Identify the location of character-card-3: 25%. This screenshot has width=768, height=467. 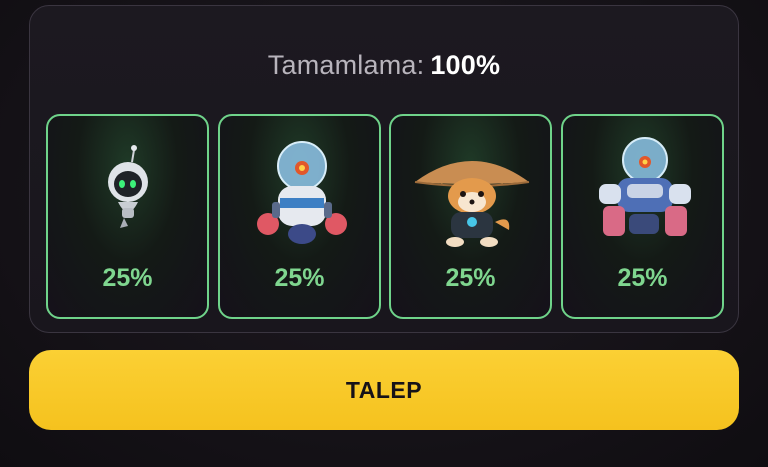
(470, 216).